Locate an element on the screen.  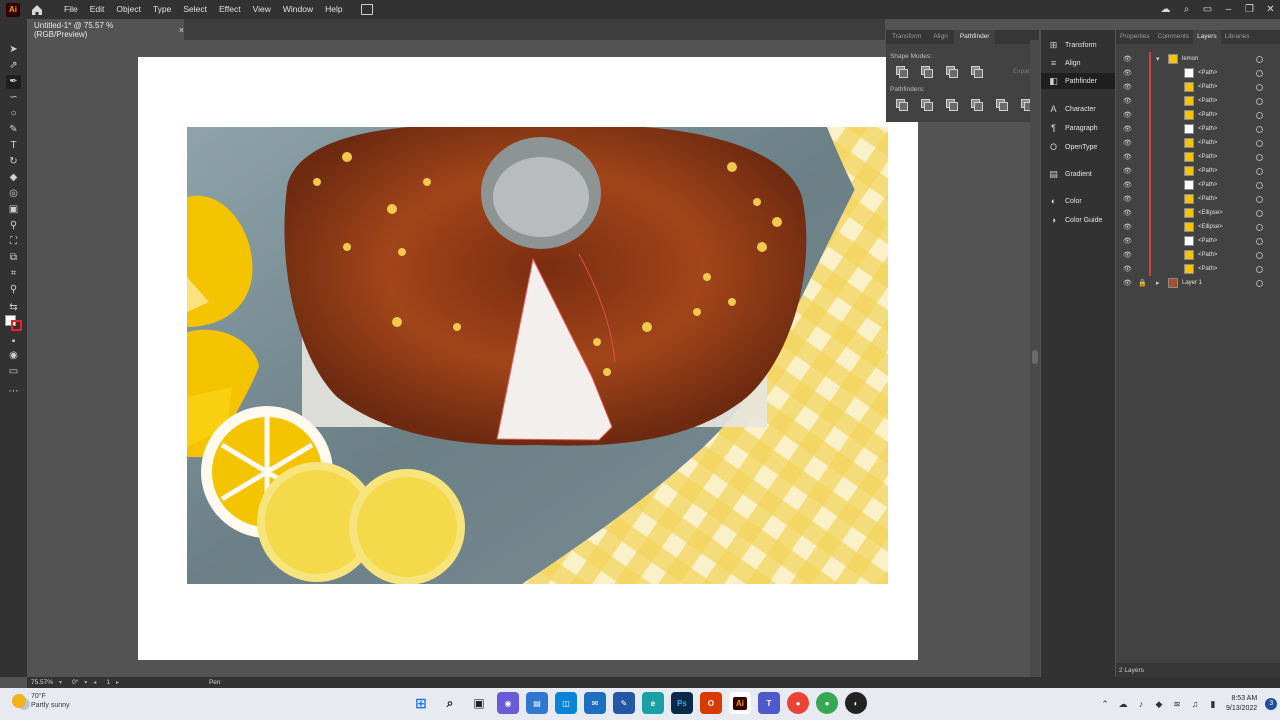
chat-icon: ◉ is located at coordinates (508, 703).